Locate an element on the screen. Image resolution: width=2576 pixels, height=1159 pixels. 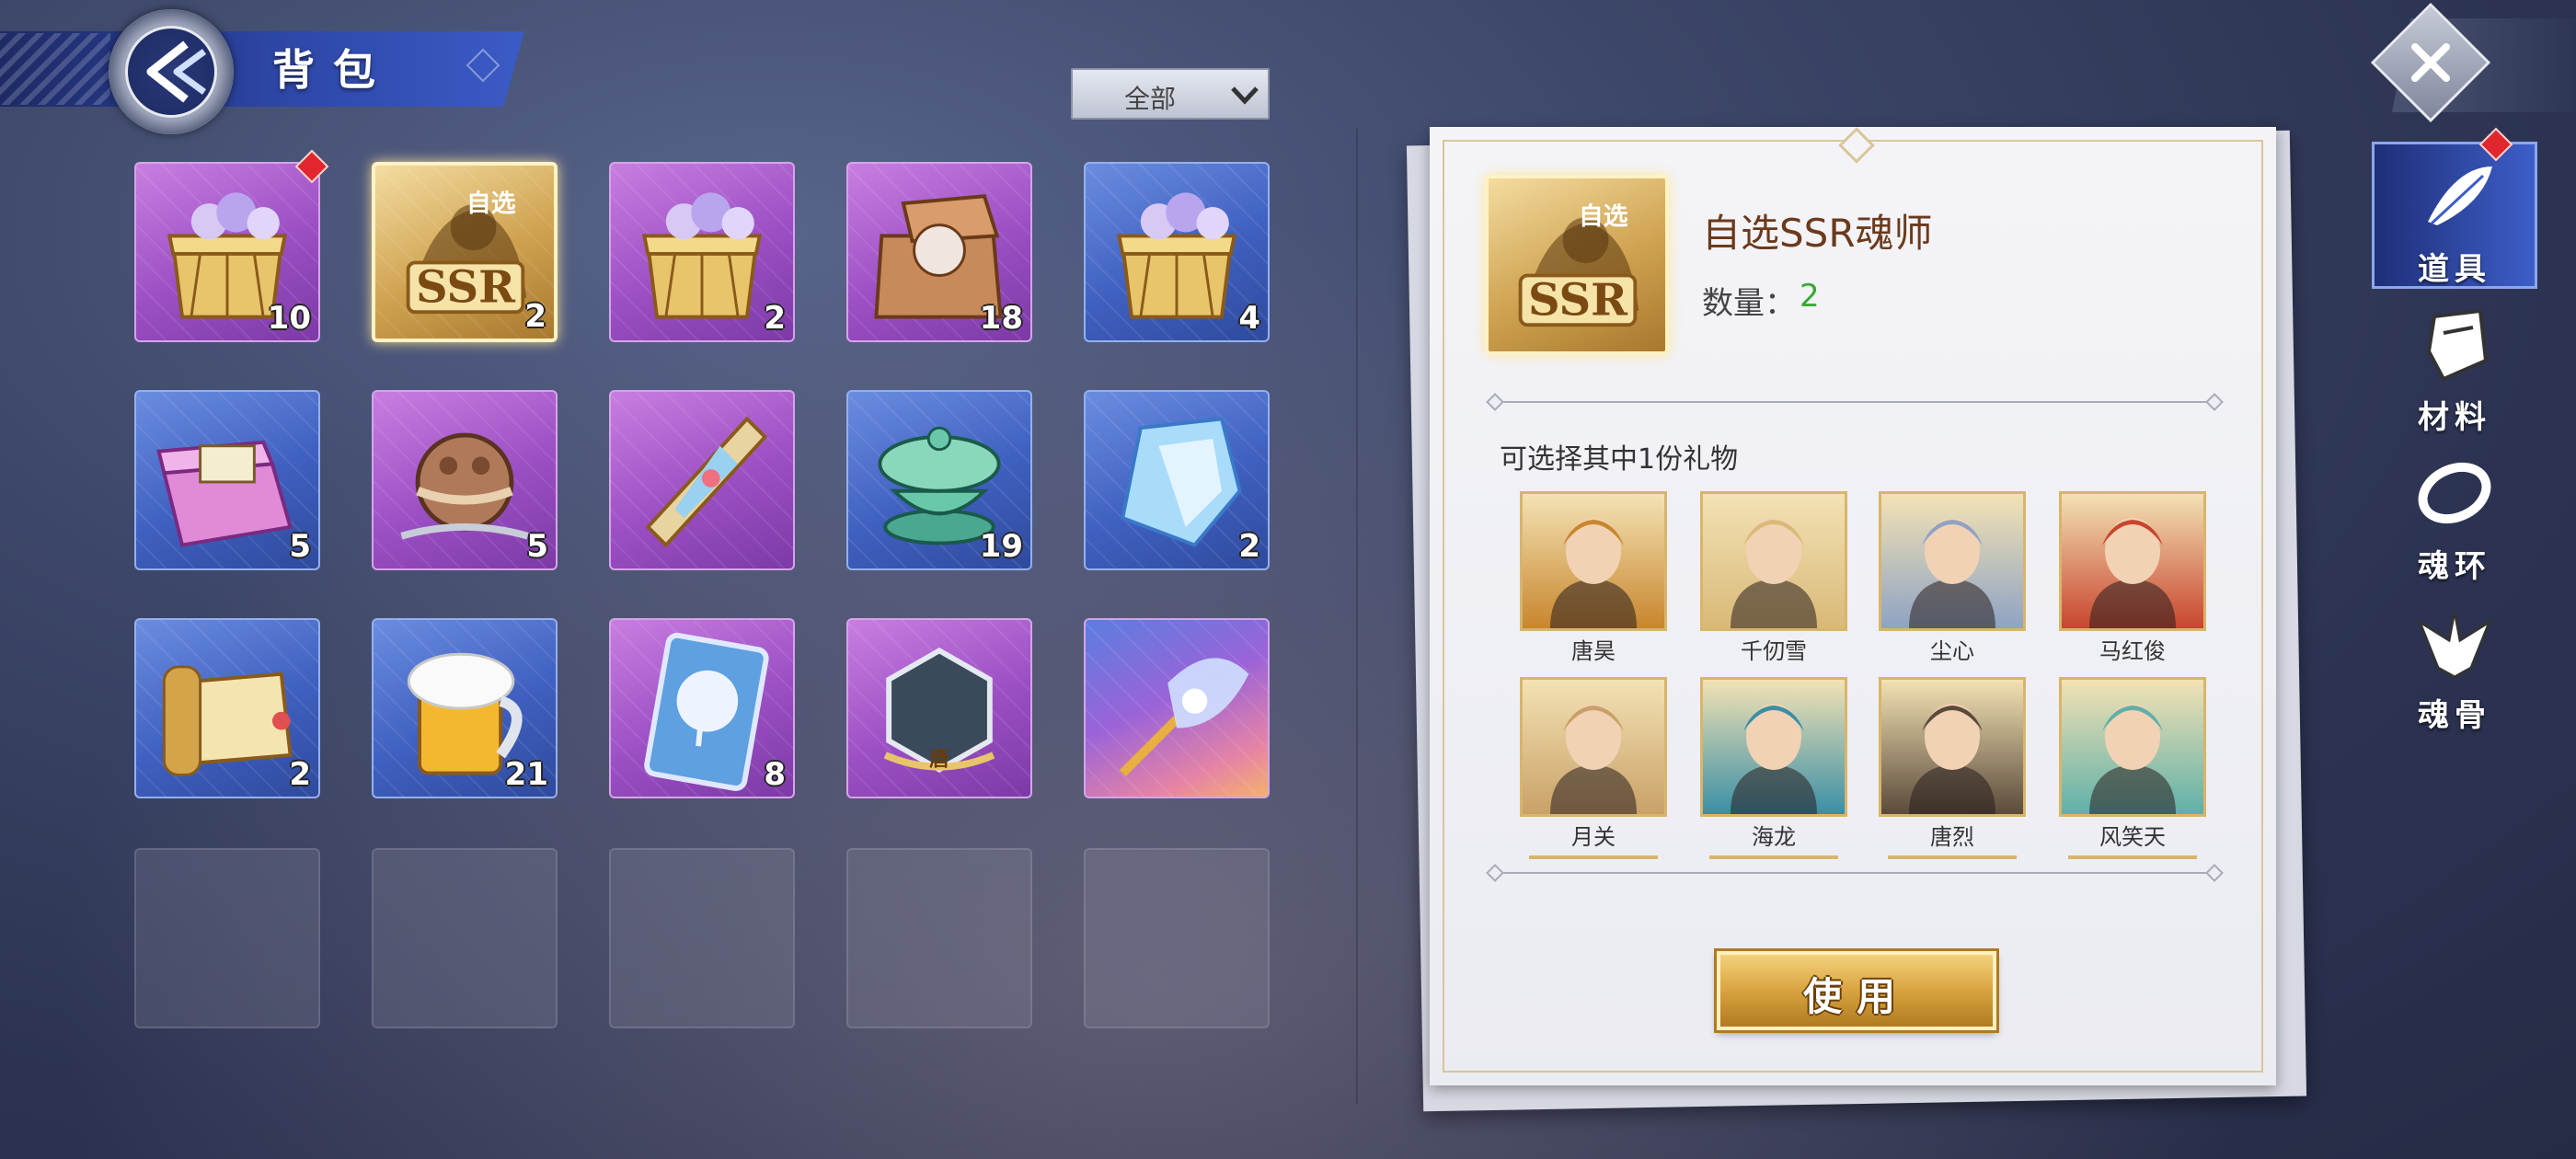
ssr-selector-icon: SSR 自选 is located at coordinates (1578, 264).